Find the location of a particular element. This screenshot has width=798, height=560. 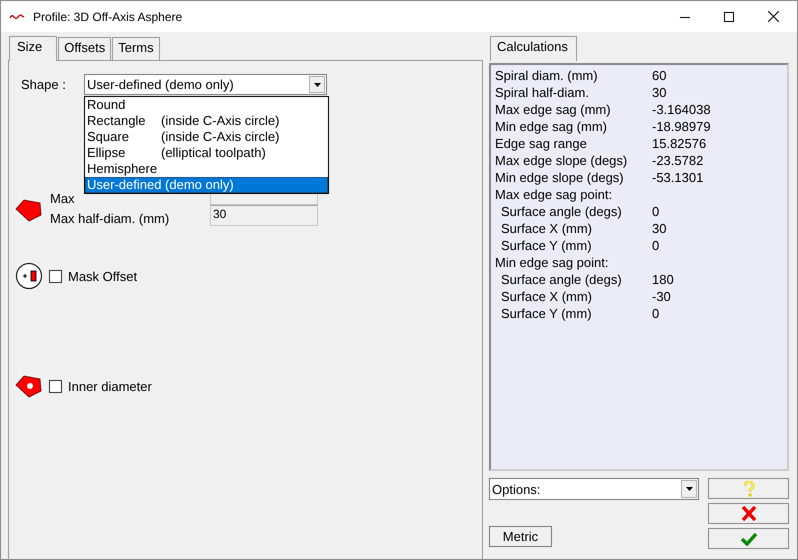

shape-dropdown: User-defined (demo only) is located at coordinates (205, 84).